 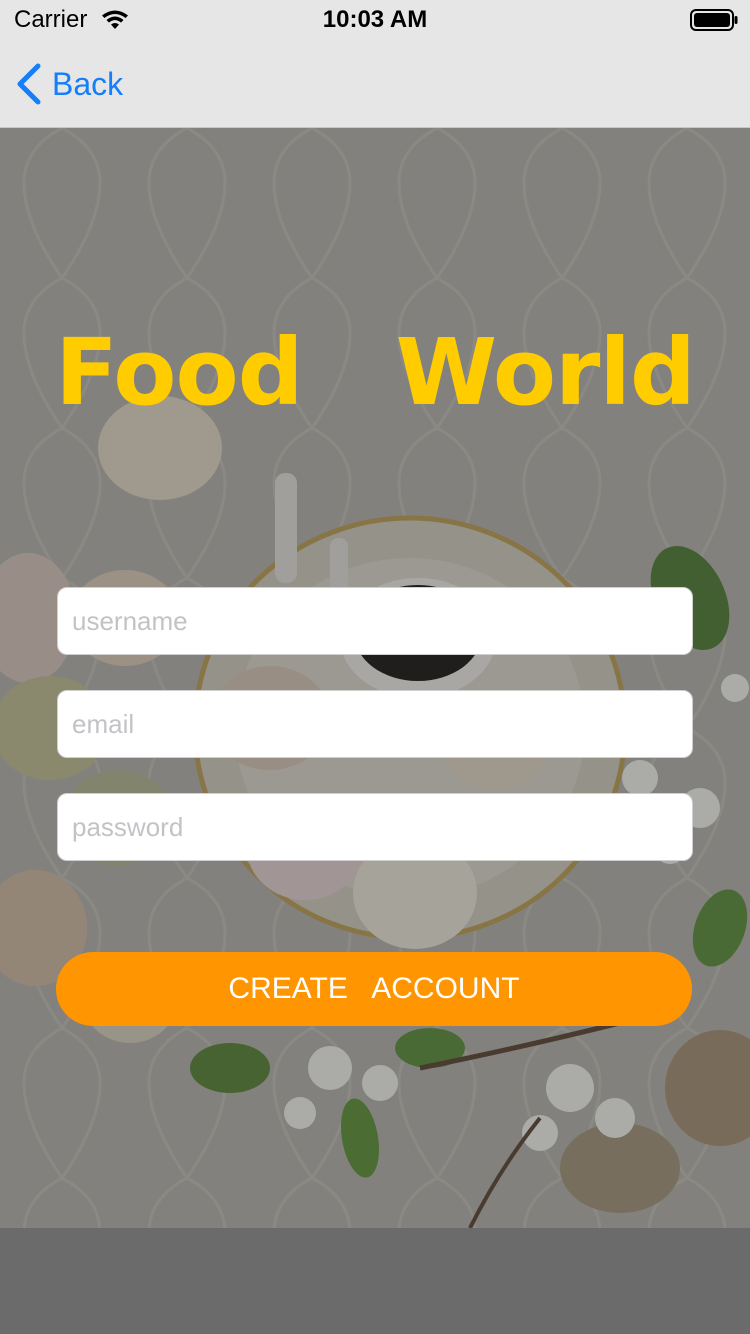 What do you see at coordinates (375, 1281) in the screenshot?
I see `bottom-area` at bounding box center [375, 1281].